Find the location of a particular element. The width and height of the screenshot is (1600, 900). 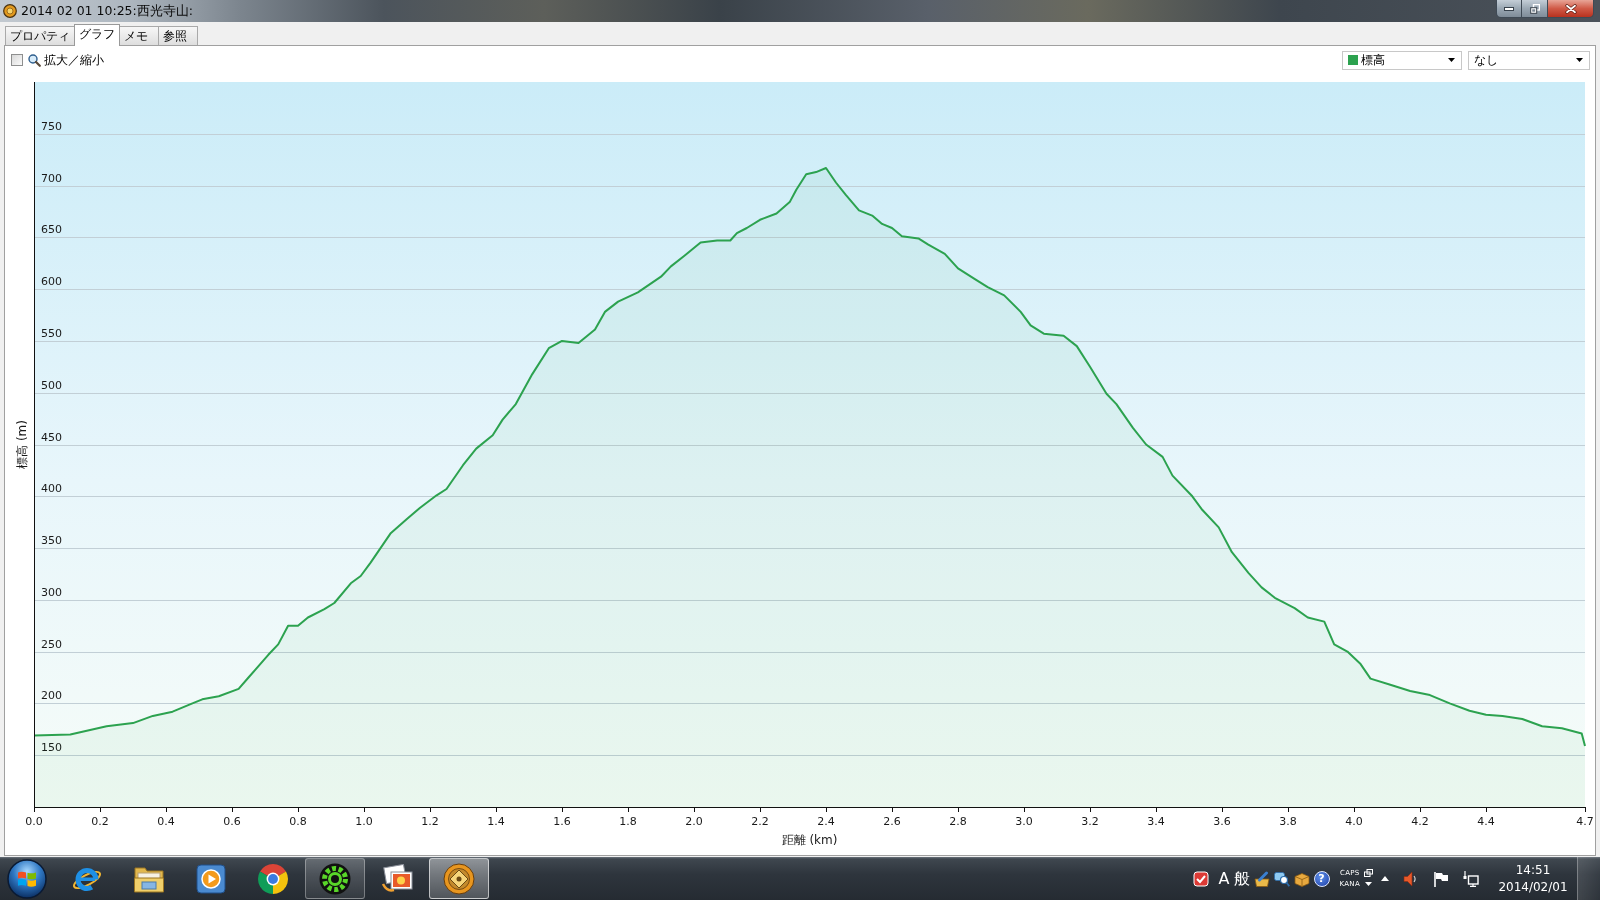

x-tick-label: 2.6 is located at coordinates (892, 821).